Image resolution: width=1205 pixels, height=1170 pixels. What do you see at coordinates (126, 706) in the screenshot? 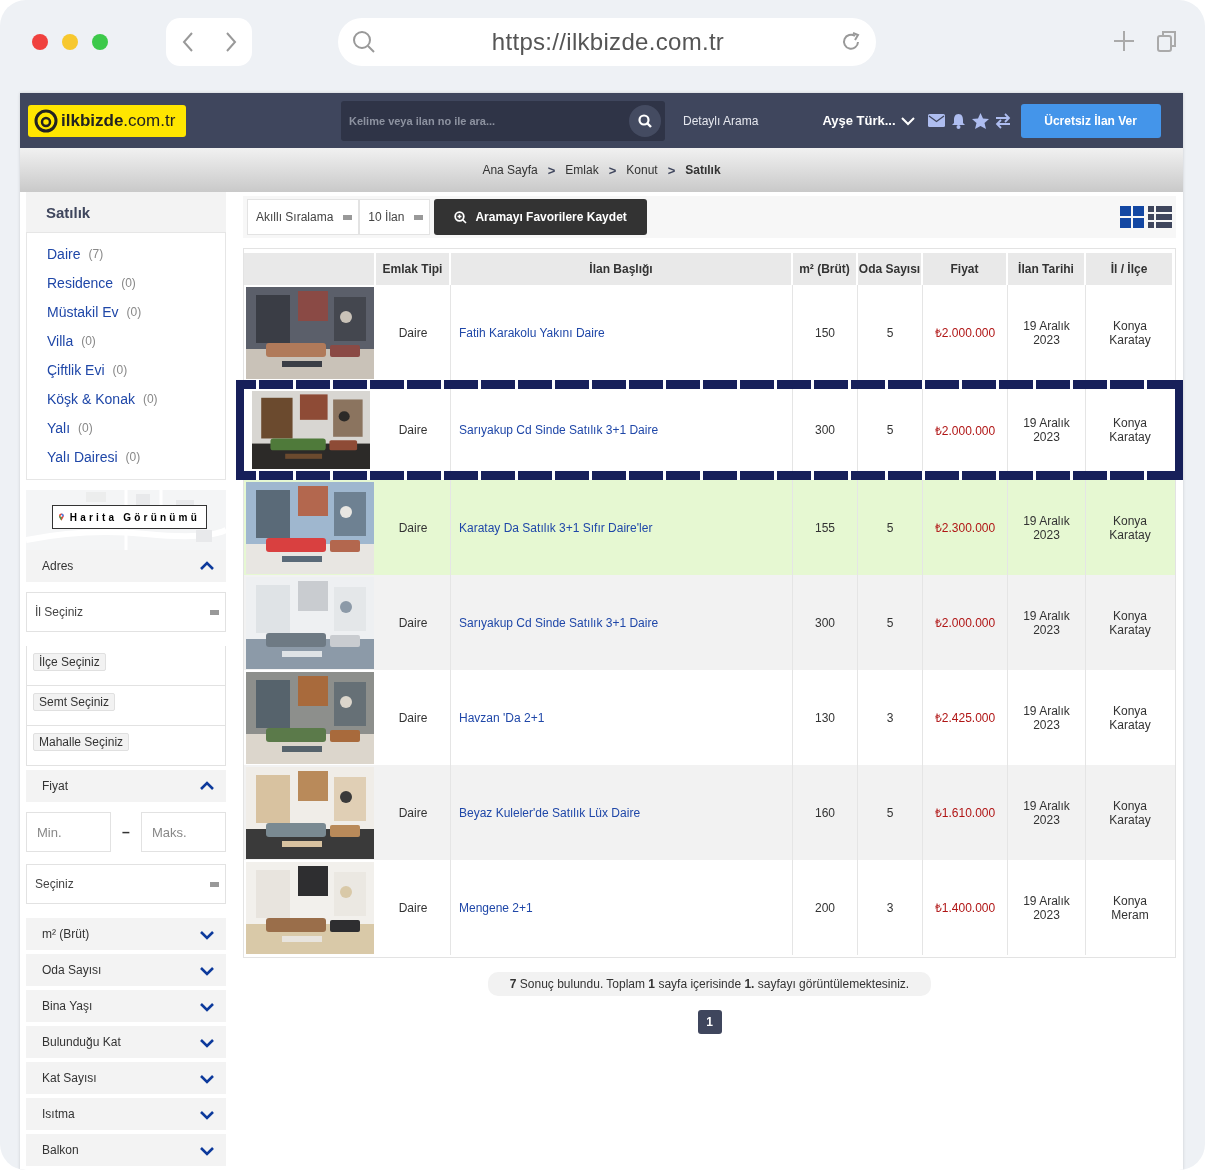
I see `select-field: Semt Seçiniz` at bounding box center [126, 706].